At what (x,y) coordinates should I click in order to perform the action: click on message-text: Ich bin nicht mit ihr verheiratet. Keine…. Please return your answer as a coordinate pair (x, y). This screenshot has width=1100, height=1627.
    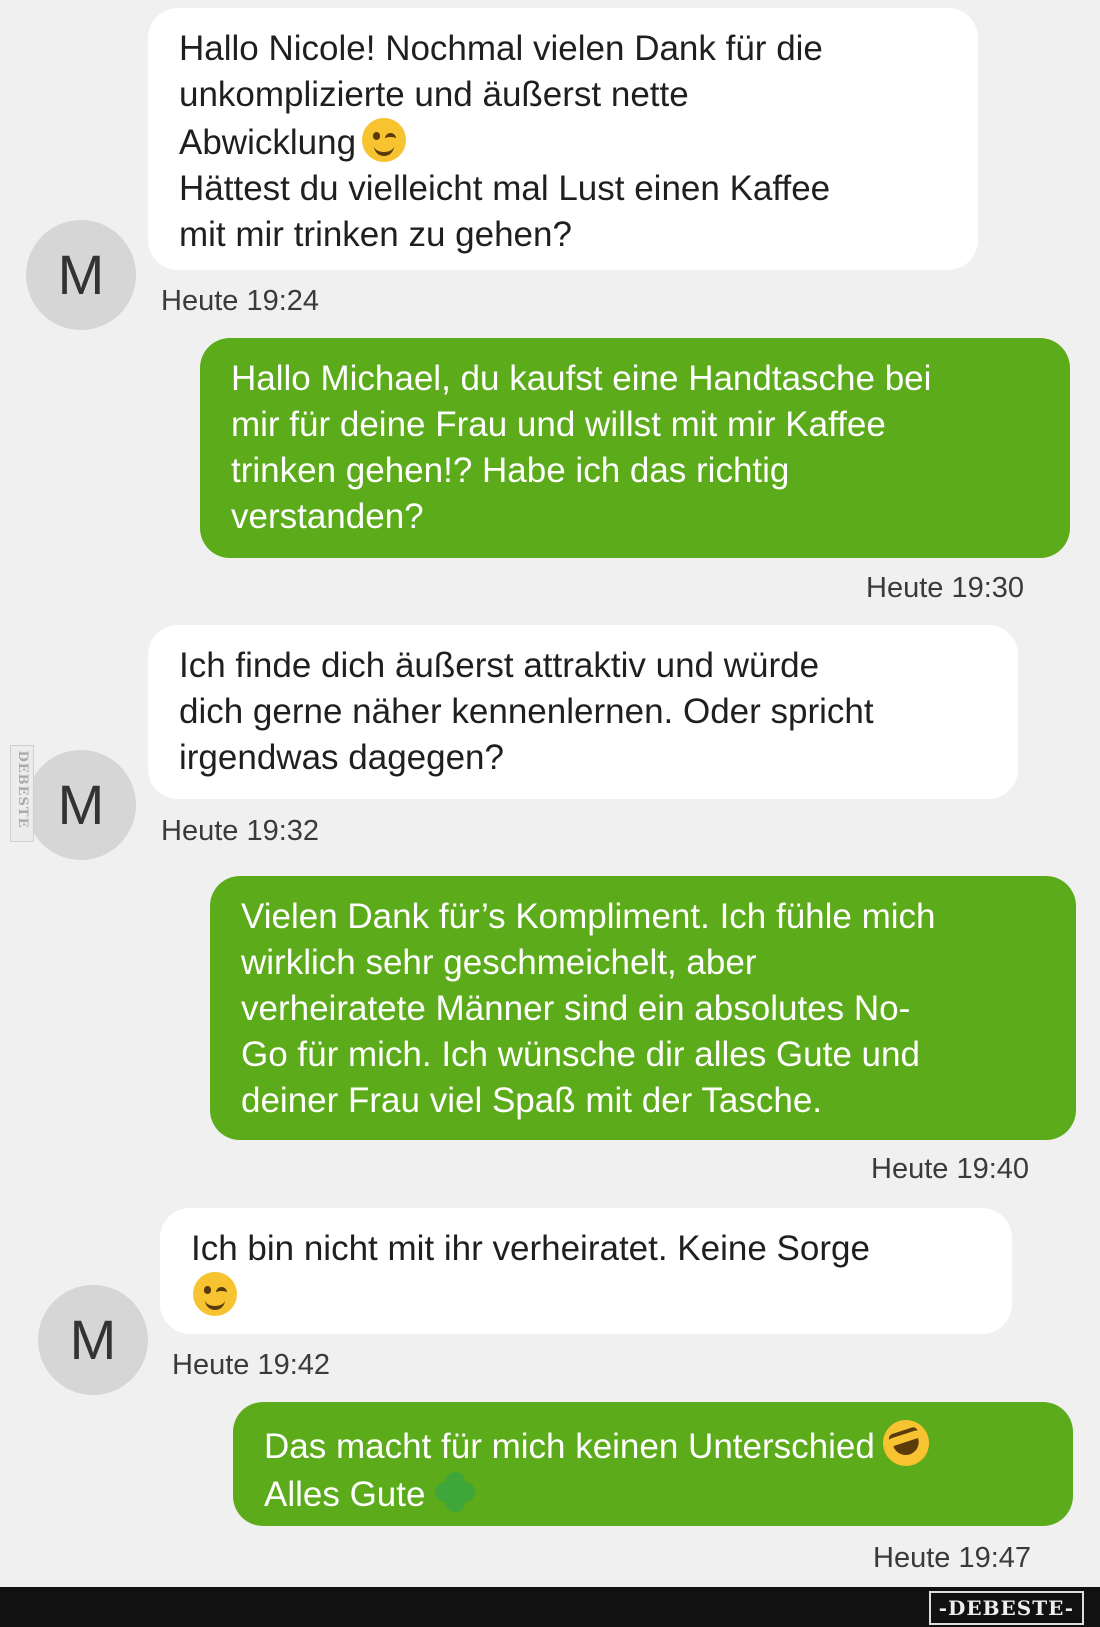
    Looking at the image, I should click on (530, 1248).